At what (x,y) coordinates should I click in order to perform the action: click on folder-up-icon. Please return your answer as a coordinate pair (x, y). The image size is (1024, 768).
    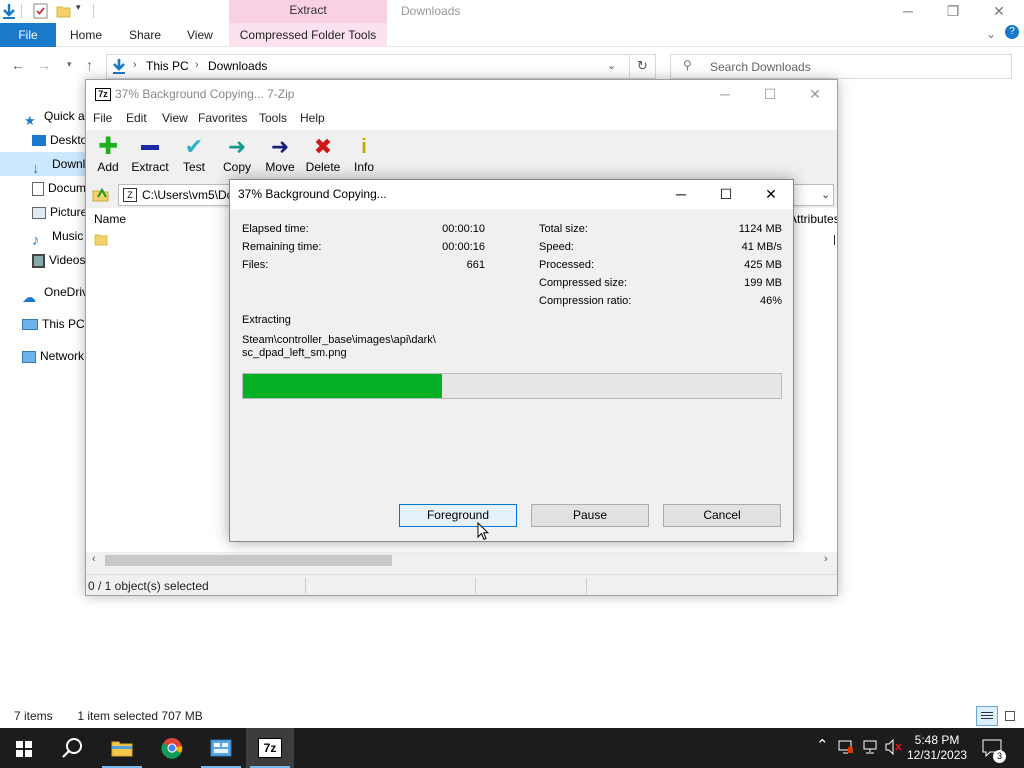
    Looking at the image, I should click on (101, 195).